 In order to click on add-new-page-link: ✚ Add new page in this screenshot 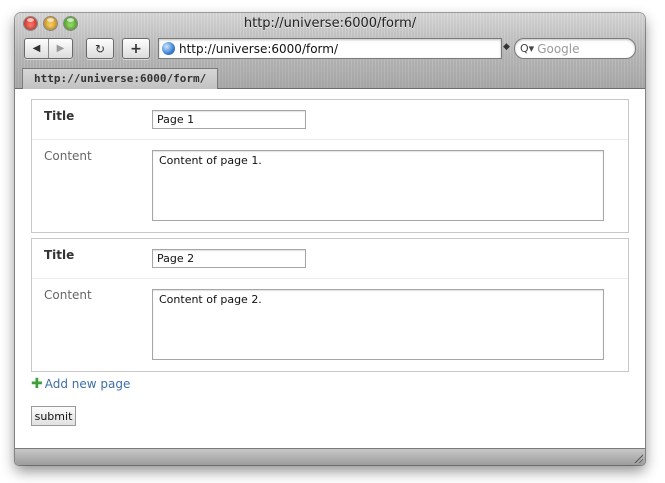, I will do `click(80, 384)`.